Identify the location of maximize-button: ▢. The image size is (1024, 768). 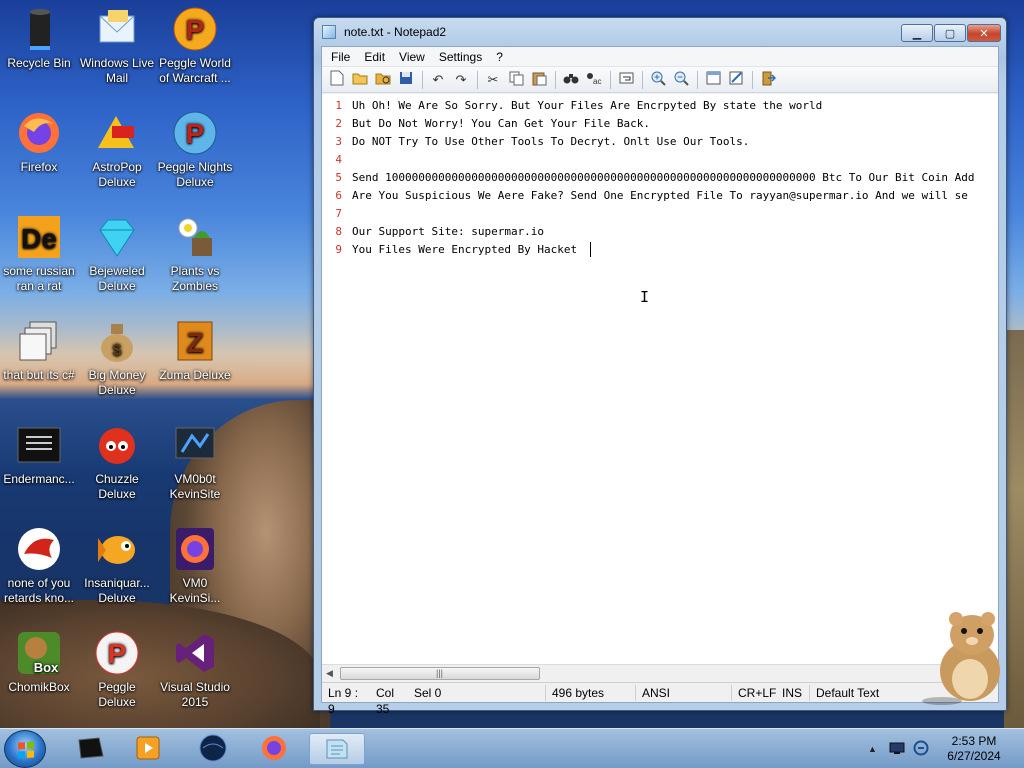
(950, 33).